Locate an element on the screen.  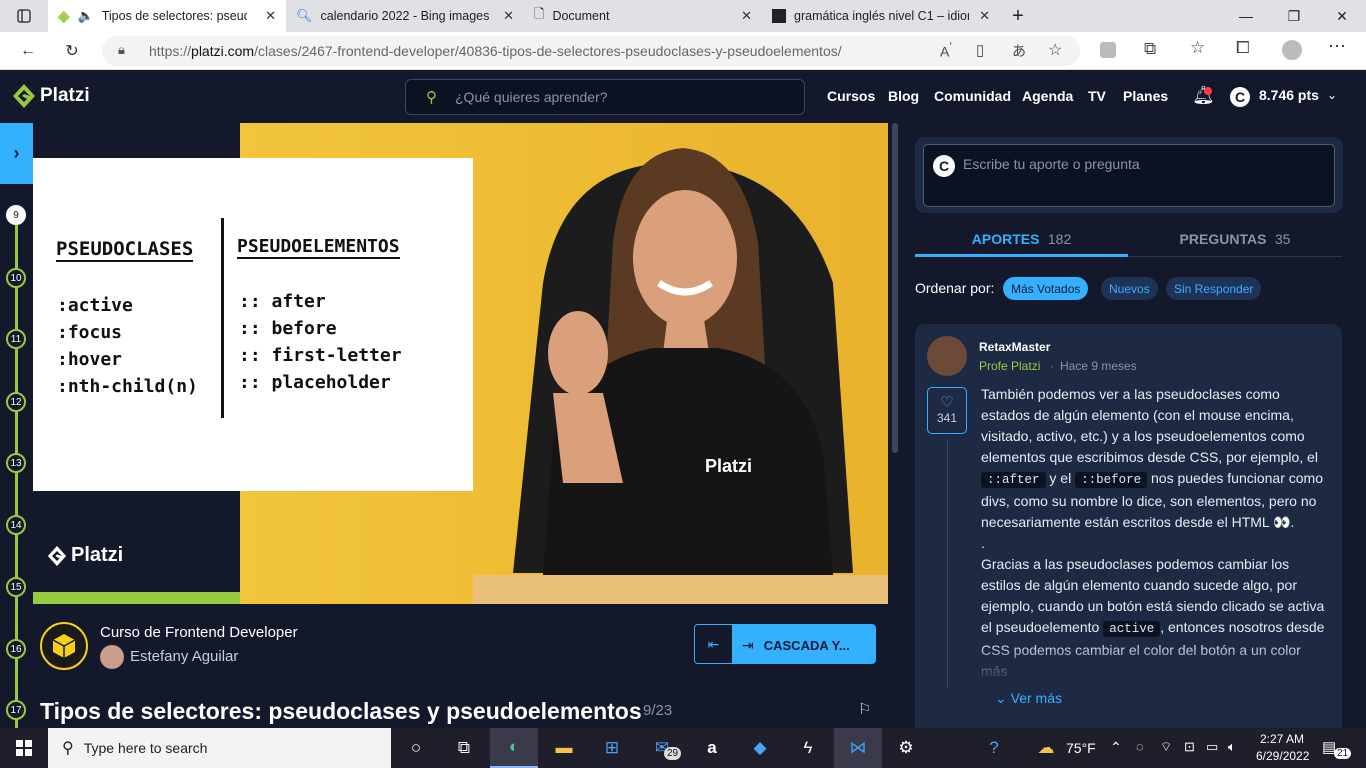
tab-preguntas-label: PREGUNTAS is located at coordinates (1223, 239).